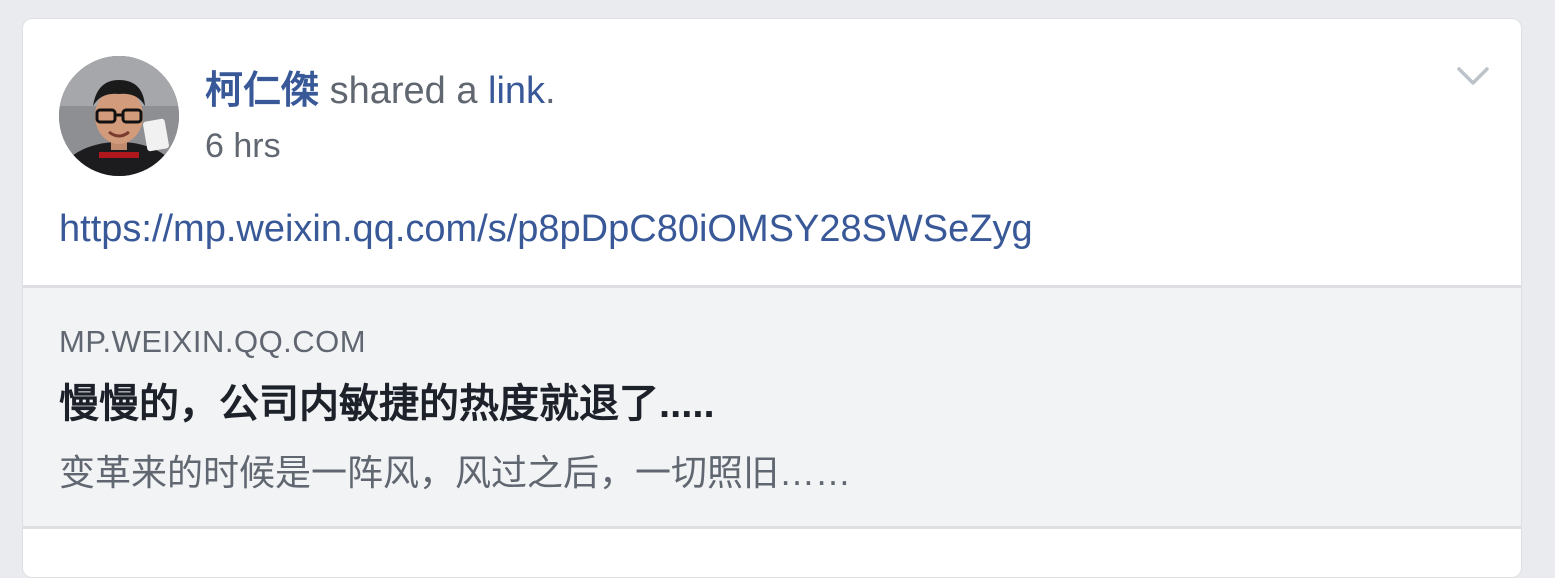  What do you see at coordinates (550, 91) in the screenshot?
I see `action-end: .` at bounding box center [550, 91].